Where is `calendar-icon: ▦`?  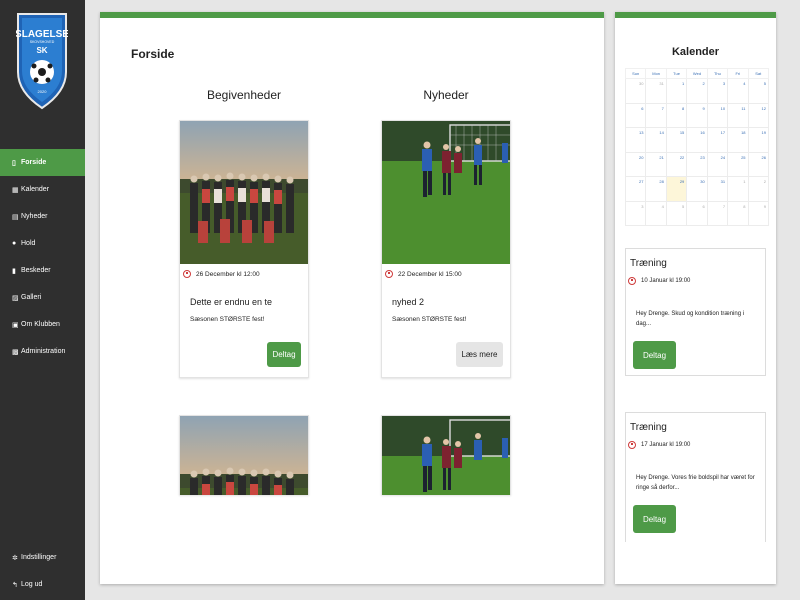 calendar-icon: ▦ is located at coordinates (15, 190).